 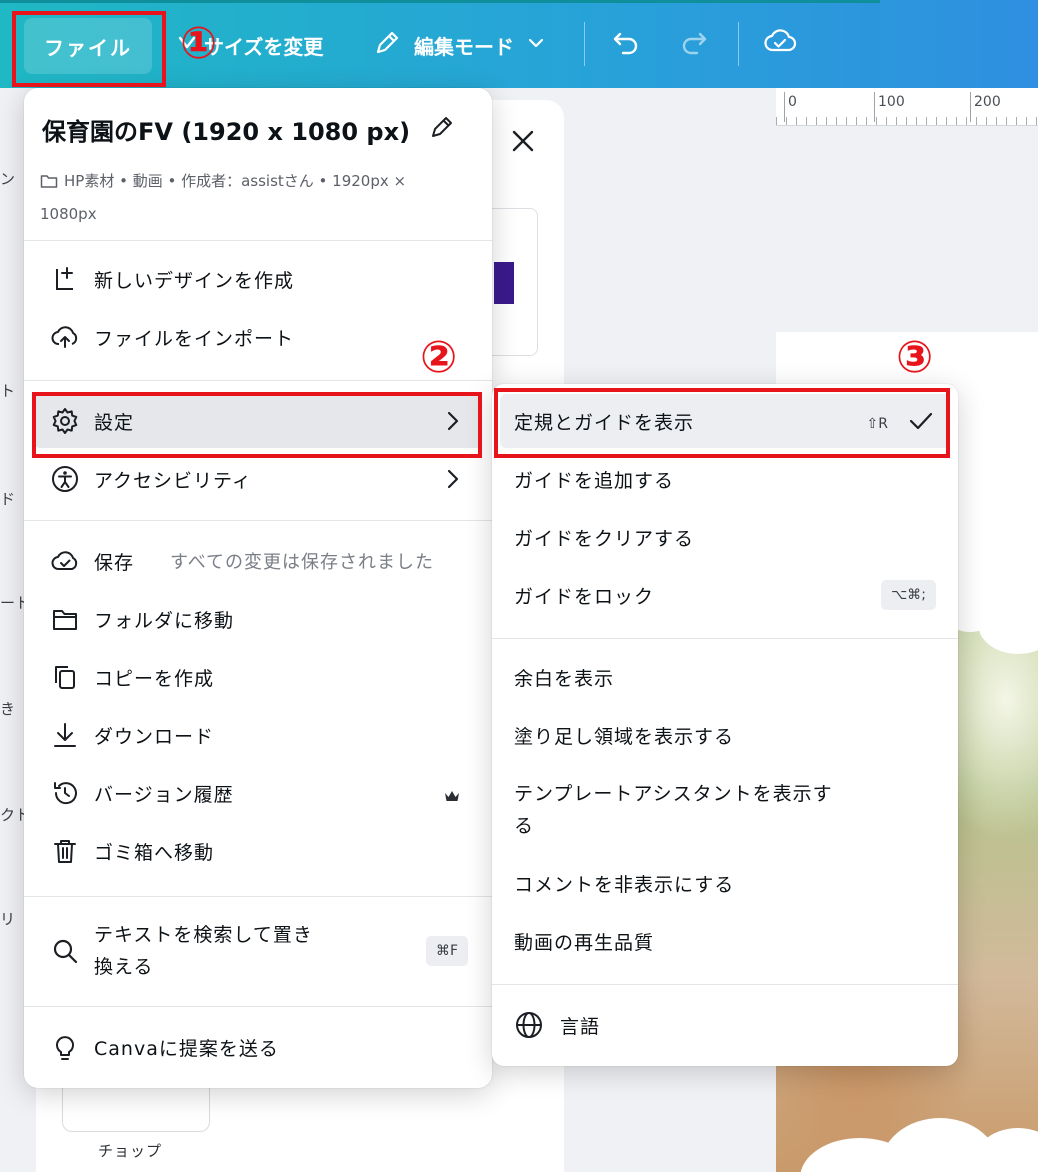 I want to click on search-icon, so click(x=65, y=951).